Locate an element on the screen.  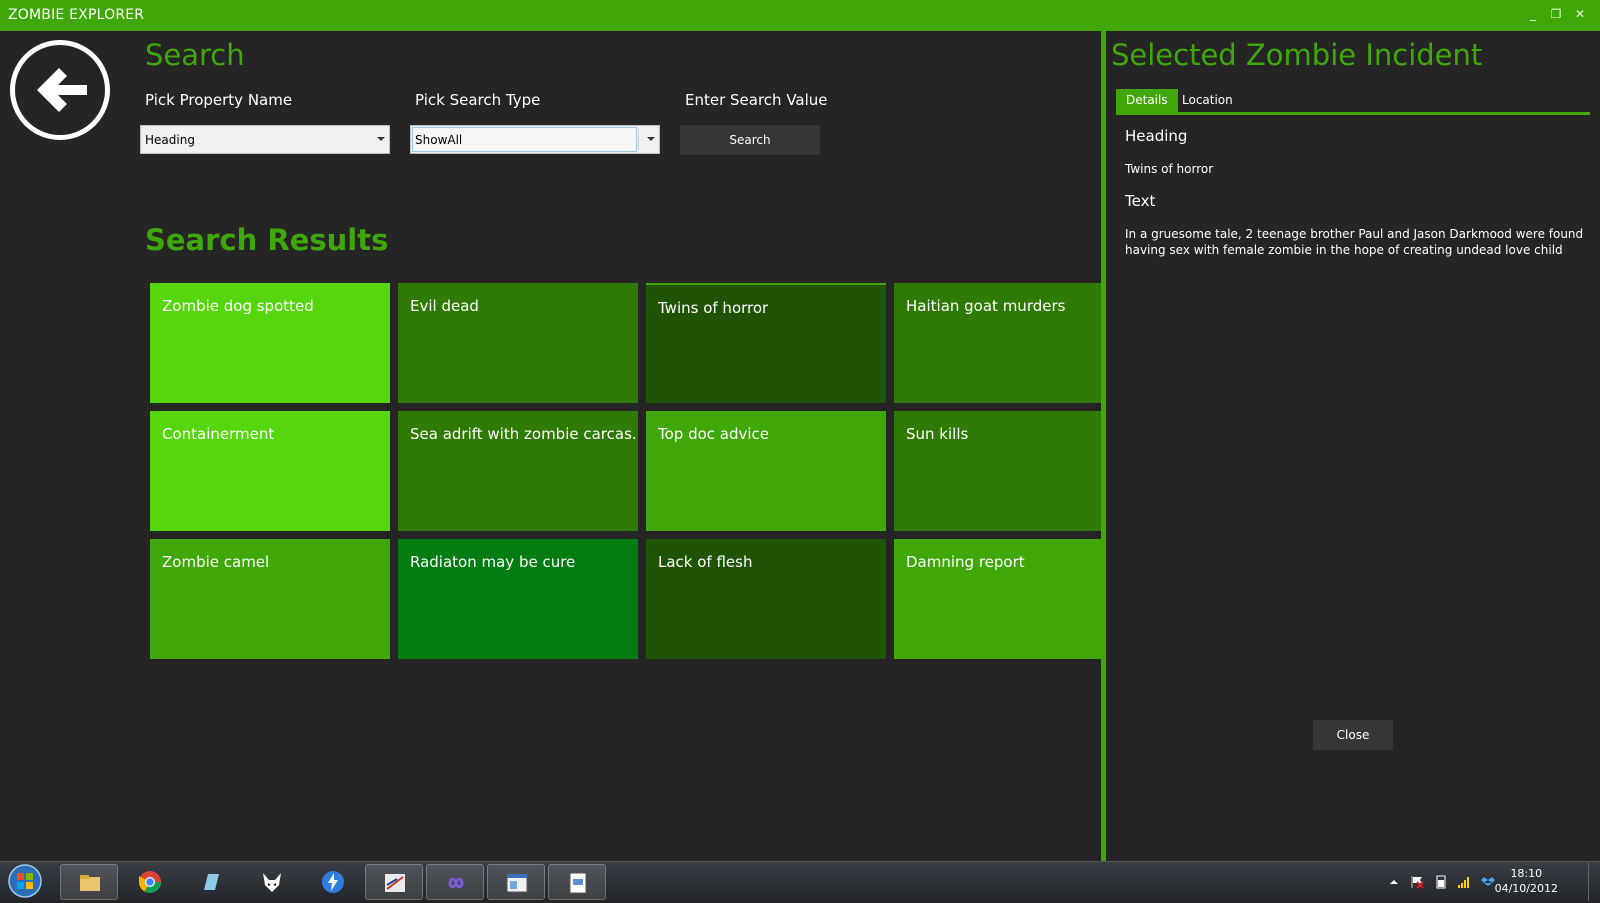
tray-expand-icon is located at coordinates (1394, 882).